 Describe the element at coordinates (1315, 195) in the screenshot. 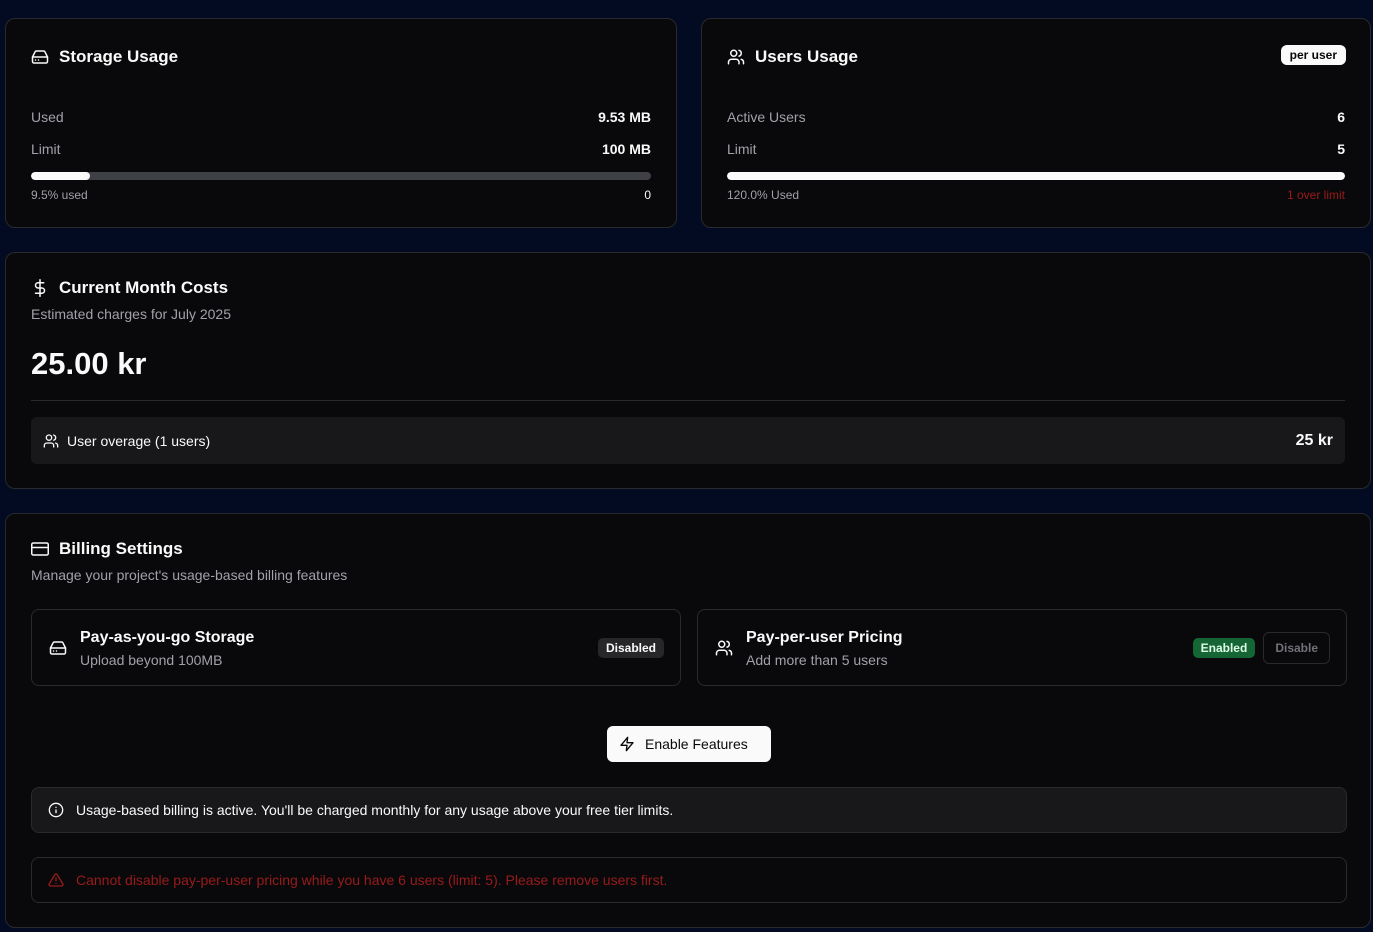

I see `users-over-limit-text: 1 over limit` at that location.